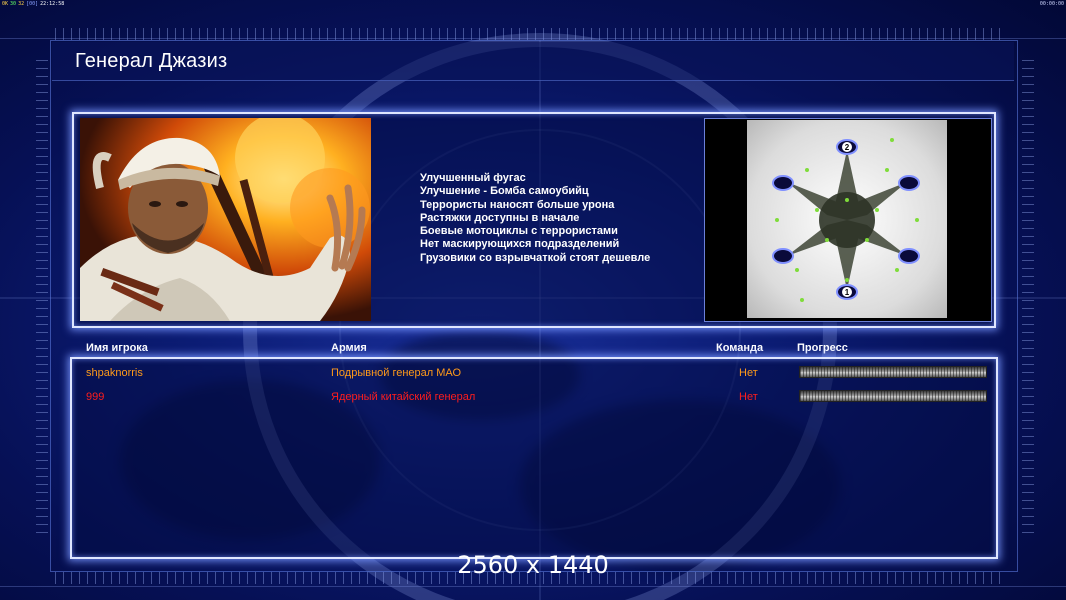 The image size is (1066, 600). Describe the element at coordinates (519, 231) in the screenshot. I see `feature-item: Боевые мотоциклы с террористами` at that location.